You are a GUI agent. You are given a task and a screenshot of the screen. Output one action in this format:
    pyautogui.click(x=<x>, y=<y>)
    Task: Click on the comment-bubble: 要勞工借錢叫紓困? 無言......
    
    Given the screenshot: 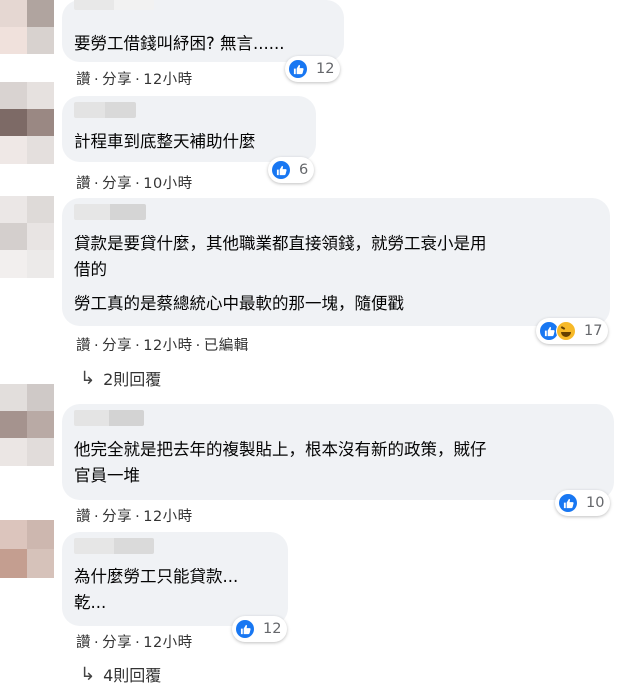 What is the action you would take?
    pyautogui.click(x=203, y=31)
    